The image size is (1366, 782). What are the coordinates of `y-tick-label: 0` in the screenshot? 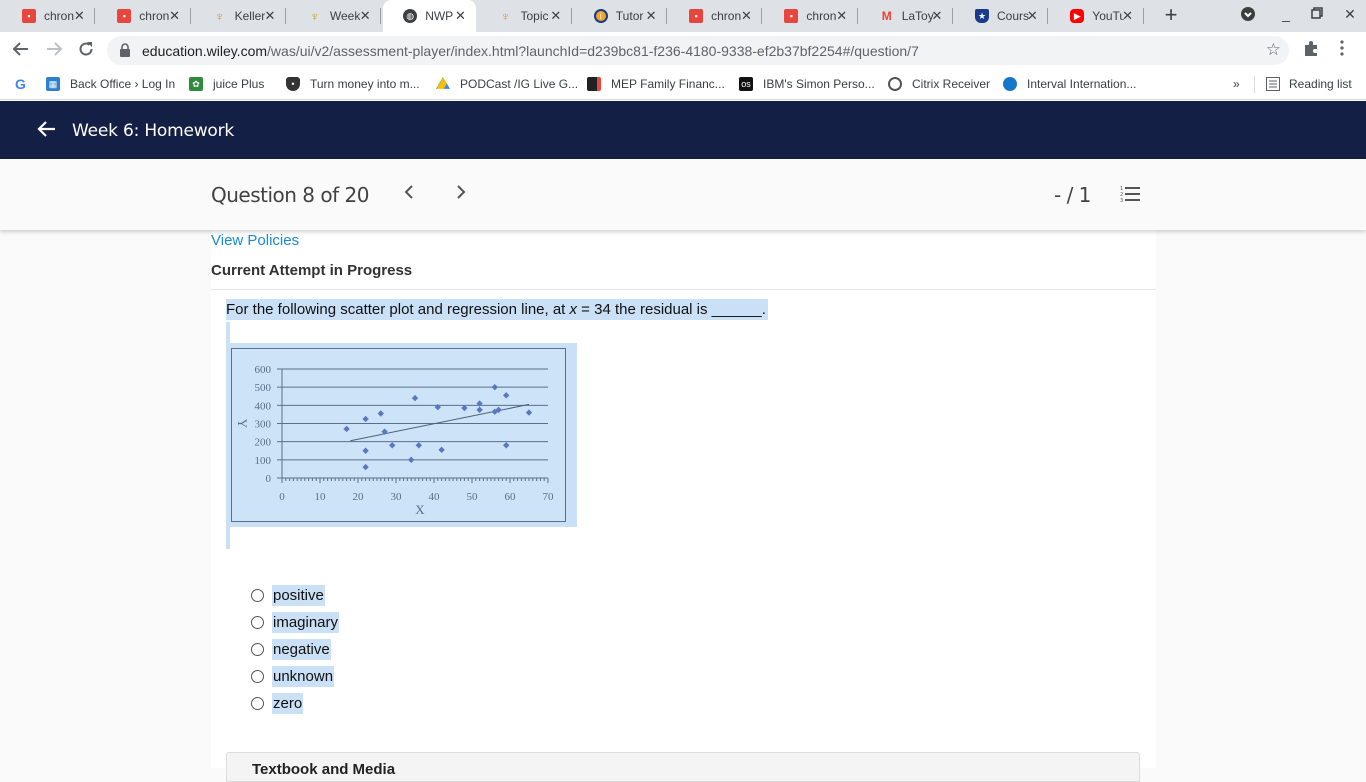 It's located at (269, 479).